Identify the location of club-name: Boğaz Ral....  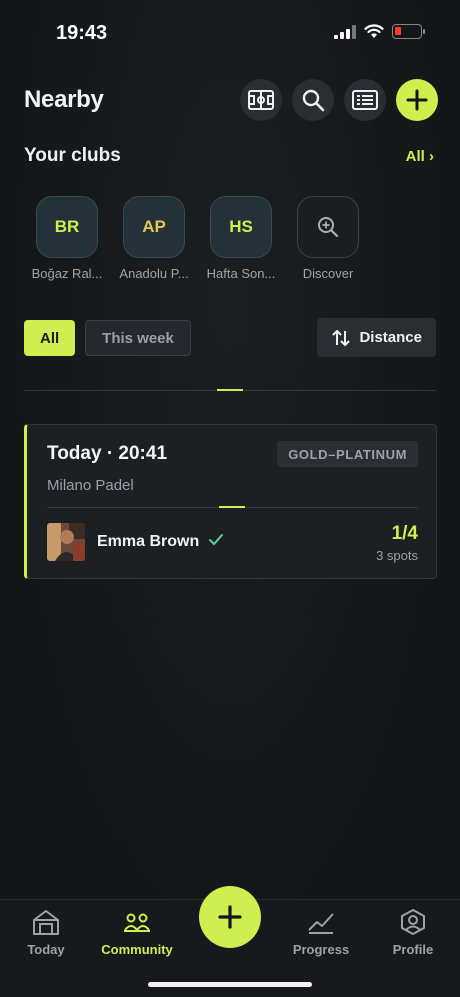
(67, 273).